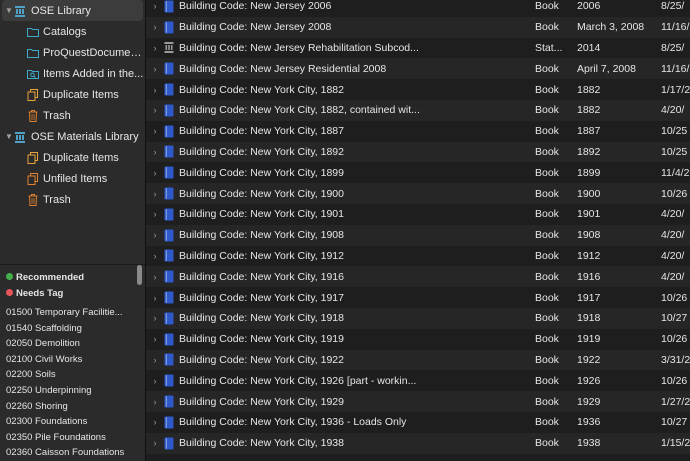  I want to click on sidebar-item-unfiled-items: Unfiled Items, so click(72, 178).